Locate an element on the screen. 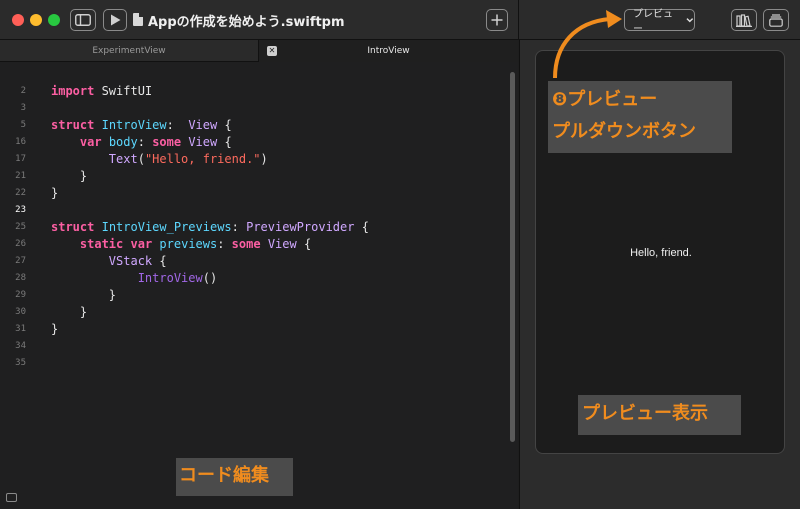  code-line: var body: some View { is located at coordinates (141, 142).